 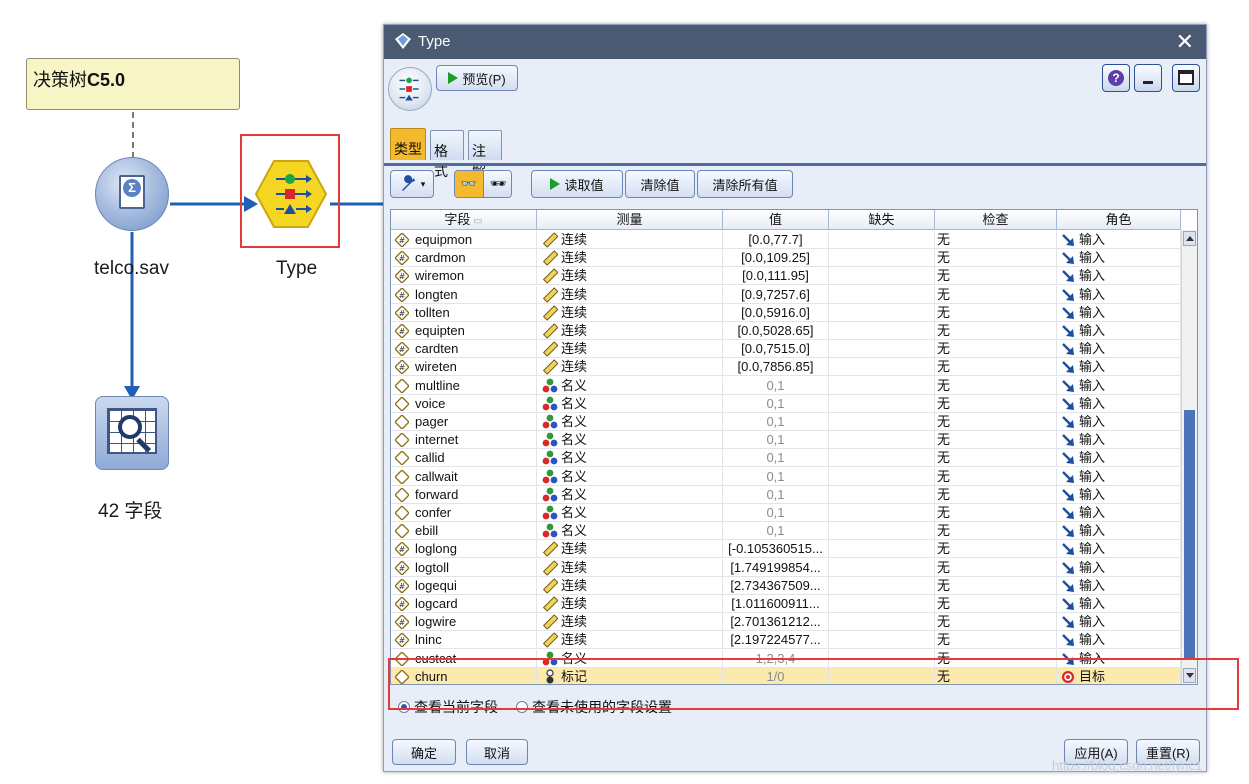 What do you see at coordinates (412, 184) in the screenshot?
I see `tools-dropdown-button: ▾` at bounding box center [412, 184].